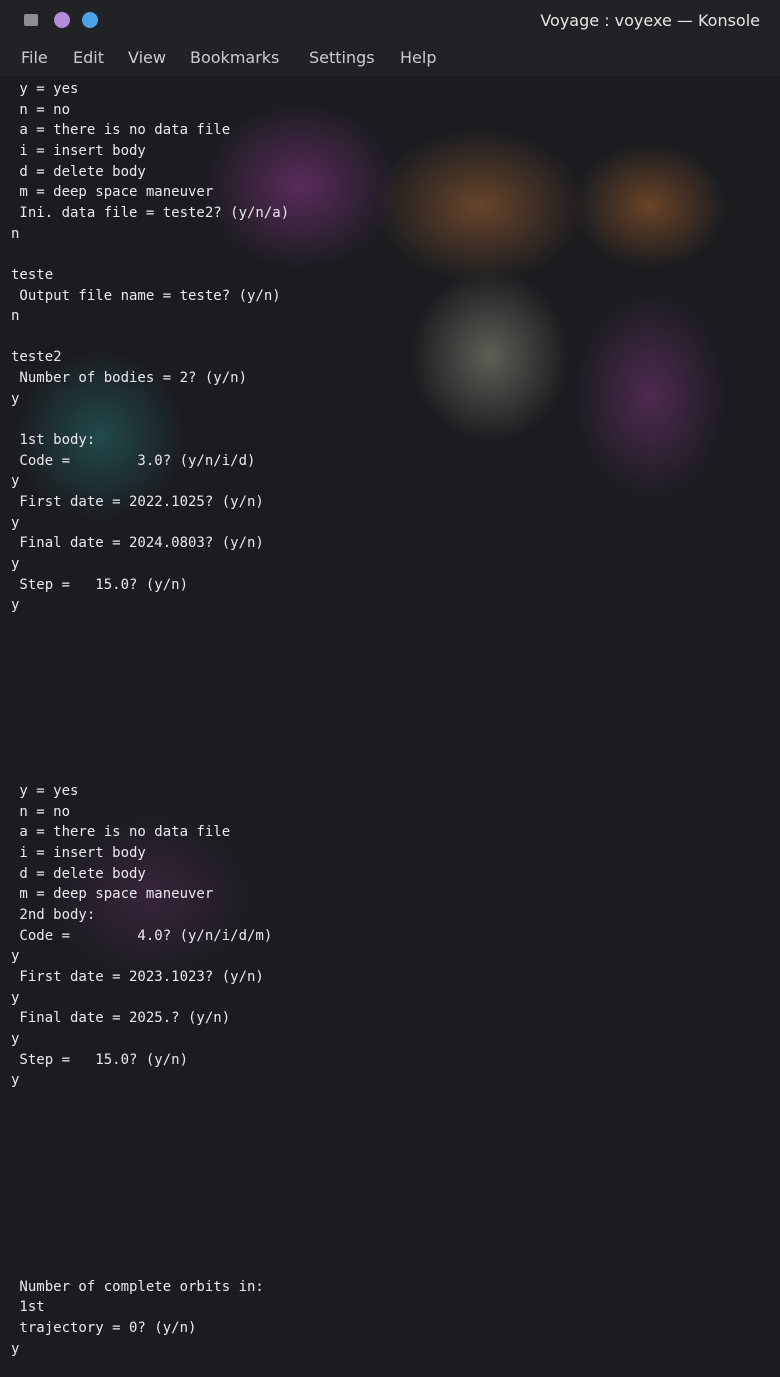  I want to click on title-bar: Voyage : voyexe — Konsole, so click(390, 20).